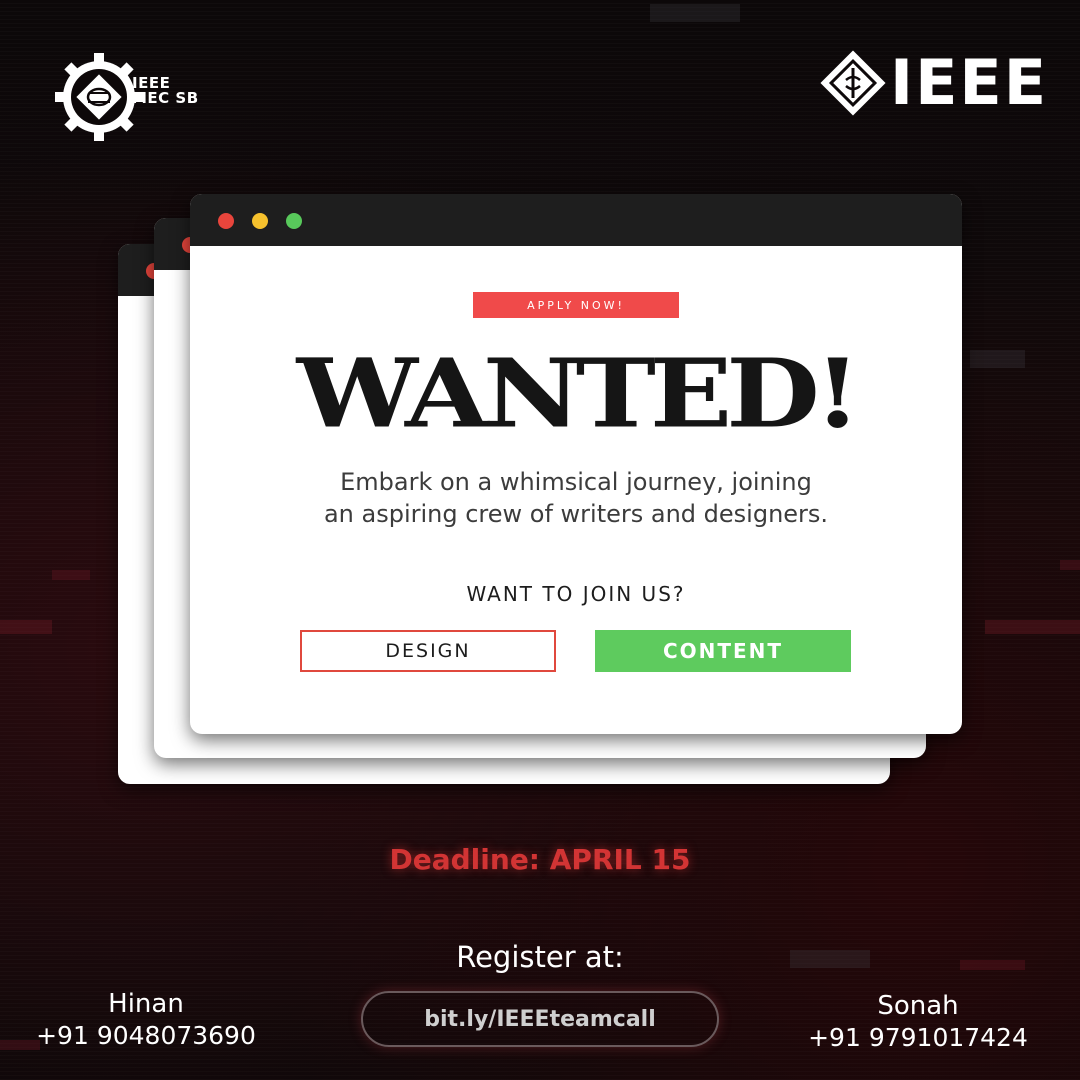  Describe the element at coordinates (226, 221) in the screenshot. I see `close-dot-icon` at that location.